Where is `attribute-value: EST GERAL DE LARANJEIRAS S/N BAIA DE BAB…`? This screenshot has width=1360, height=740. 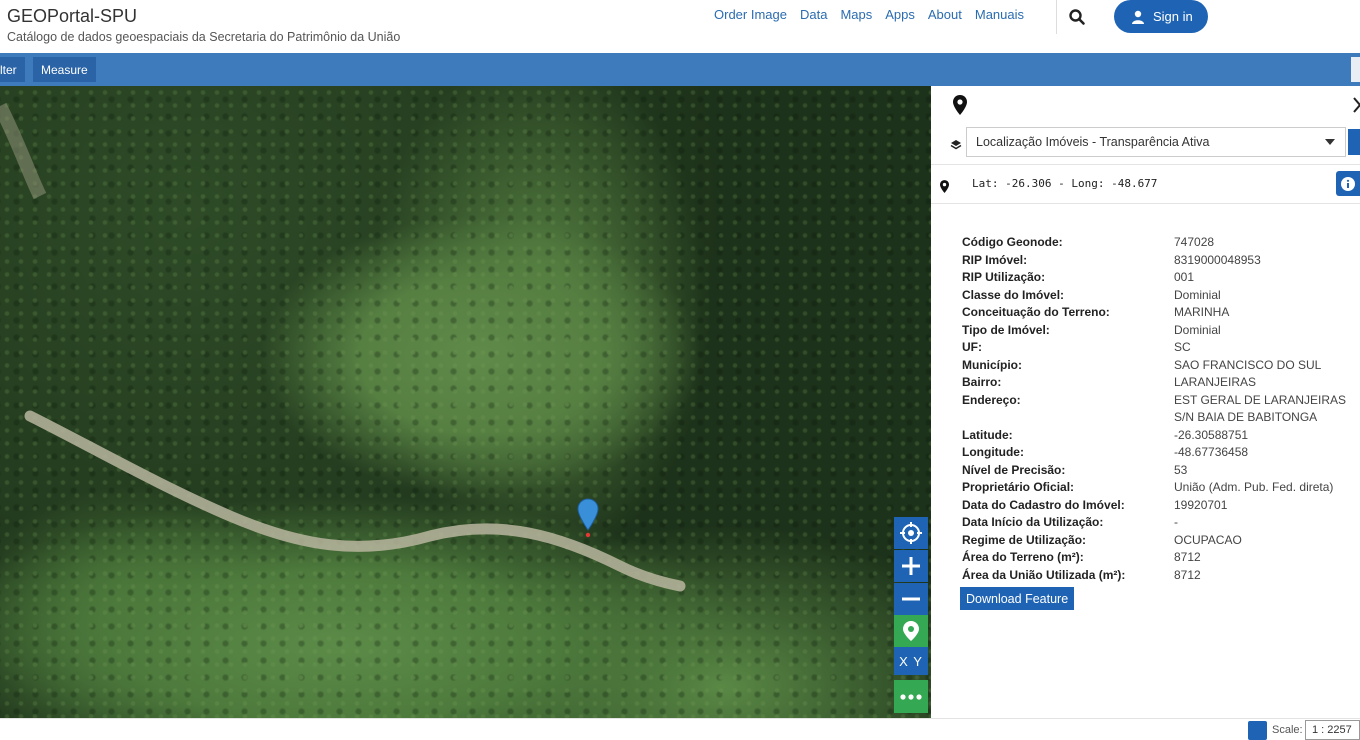
attribute-value: EST GERAL DE LARANJEIRAS S/N BAIA DE BAB… is located at coordinates (1260, 408).